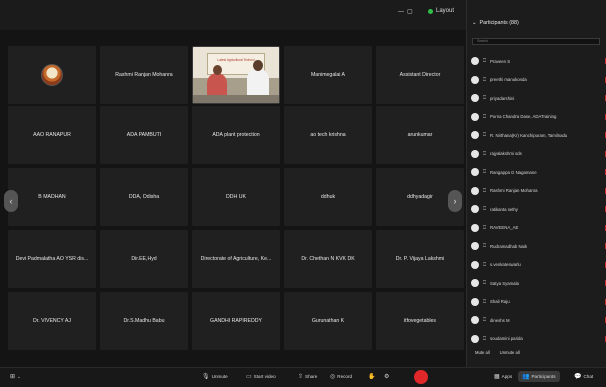 This screenshot has width=606, height=387. I want to click on participant-row: ⎕ RAVEENA_AE, so click(538, 228).